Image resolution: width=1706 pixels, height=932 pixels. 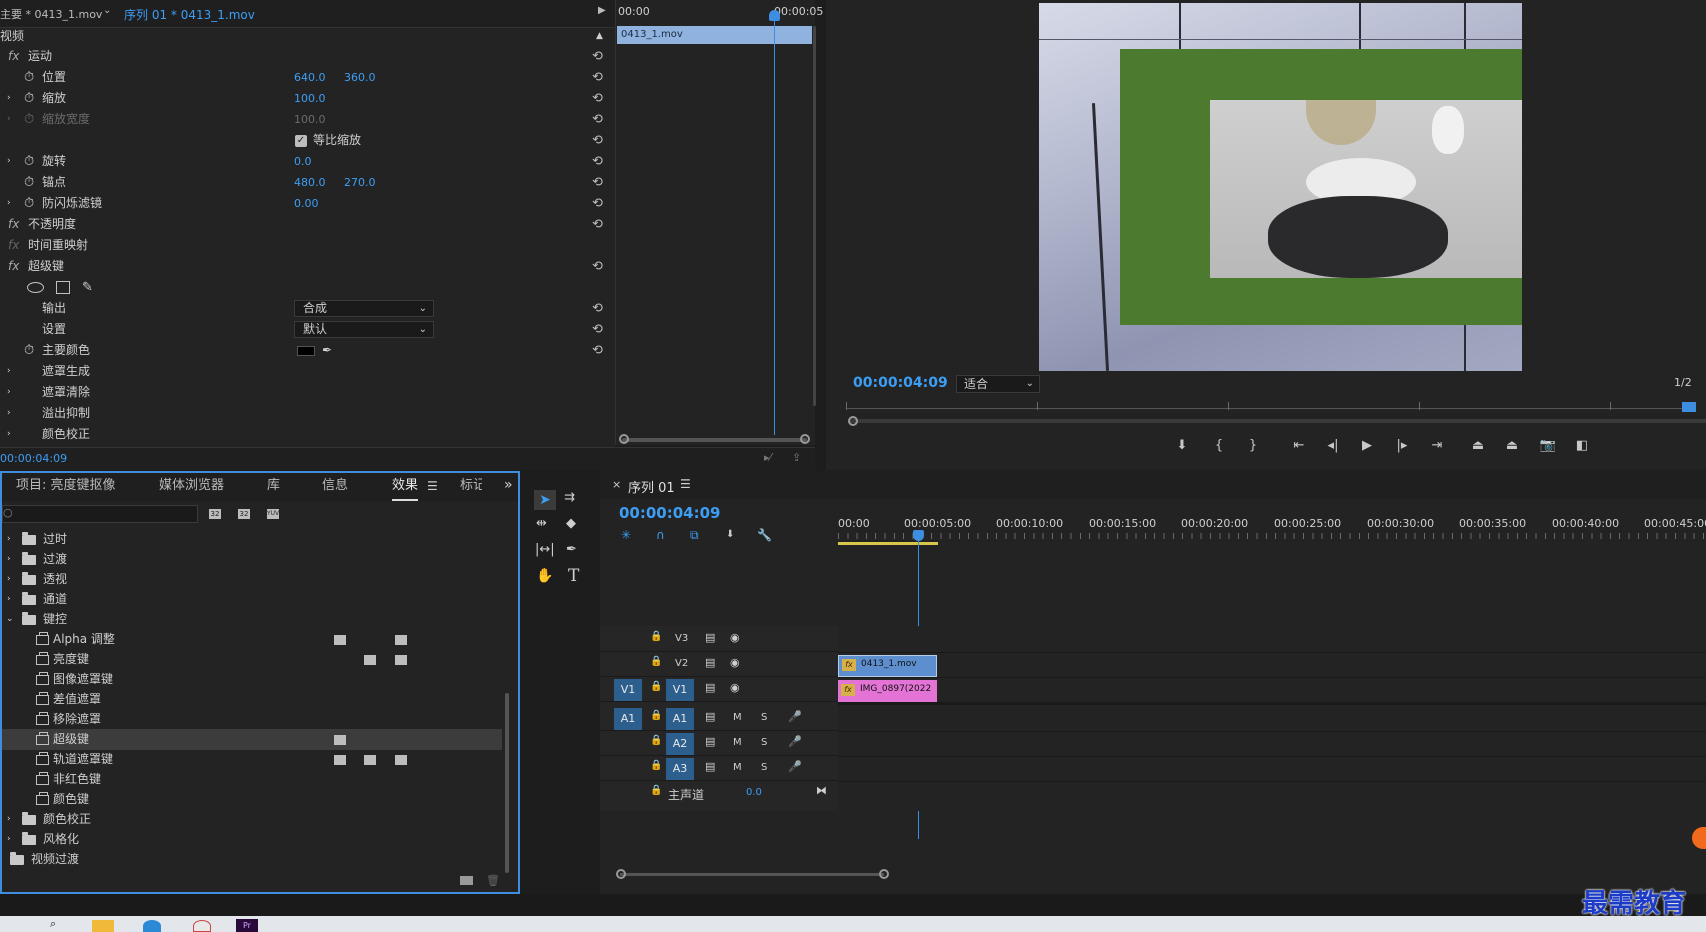 I want to click on eyedropper-icon: ✒, so click(x=327, y=350).